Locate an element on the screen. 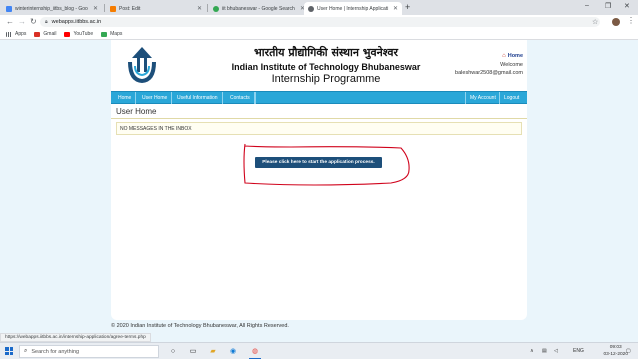 This screenshot has height=359, width=638. nav-user-home: User Home is located at coordinates (155, 98).